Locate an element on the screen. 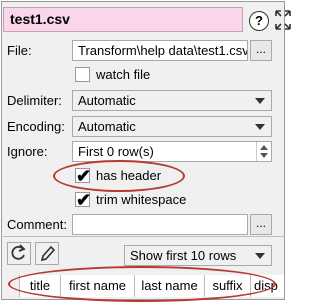 The image size is (320, 302). file-path-field: Transform\help data\test1.csv is located at coordinates (160, 50).